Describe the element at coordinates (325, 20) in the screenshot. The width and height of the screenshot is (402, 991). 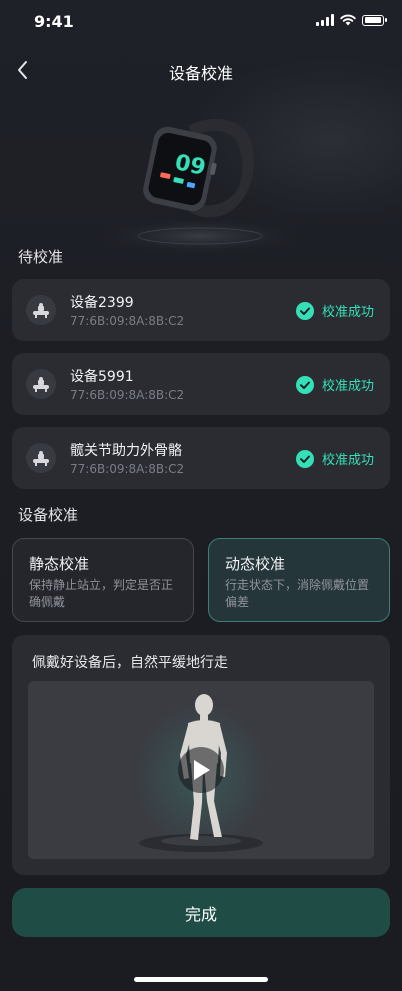
I see `cellular-signal-icon` at that location.